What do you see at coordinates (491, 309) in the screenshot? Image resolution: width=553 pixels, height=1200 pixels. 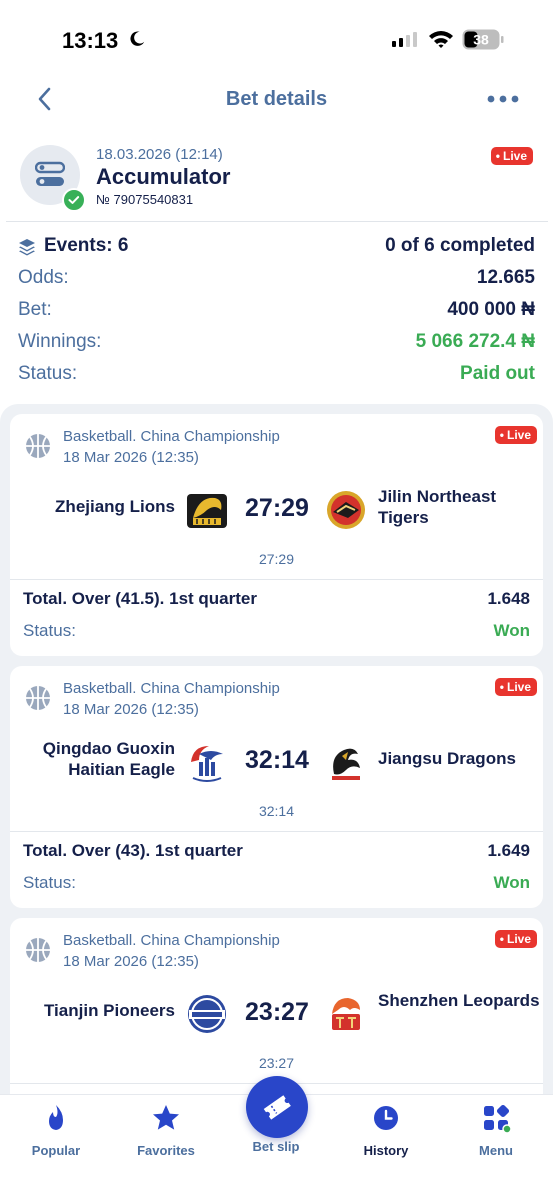 I see `bet-value: 400 000 ₦` at bounding box center [491, 309].